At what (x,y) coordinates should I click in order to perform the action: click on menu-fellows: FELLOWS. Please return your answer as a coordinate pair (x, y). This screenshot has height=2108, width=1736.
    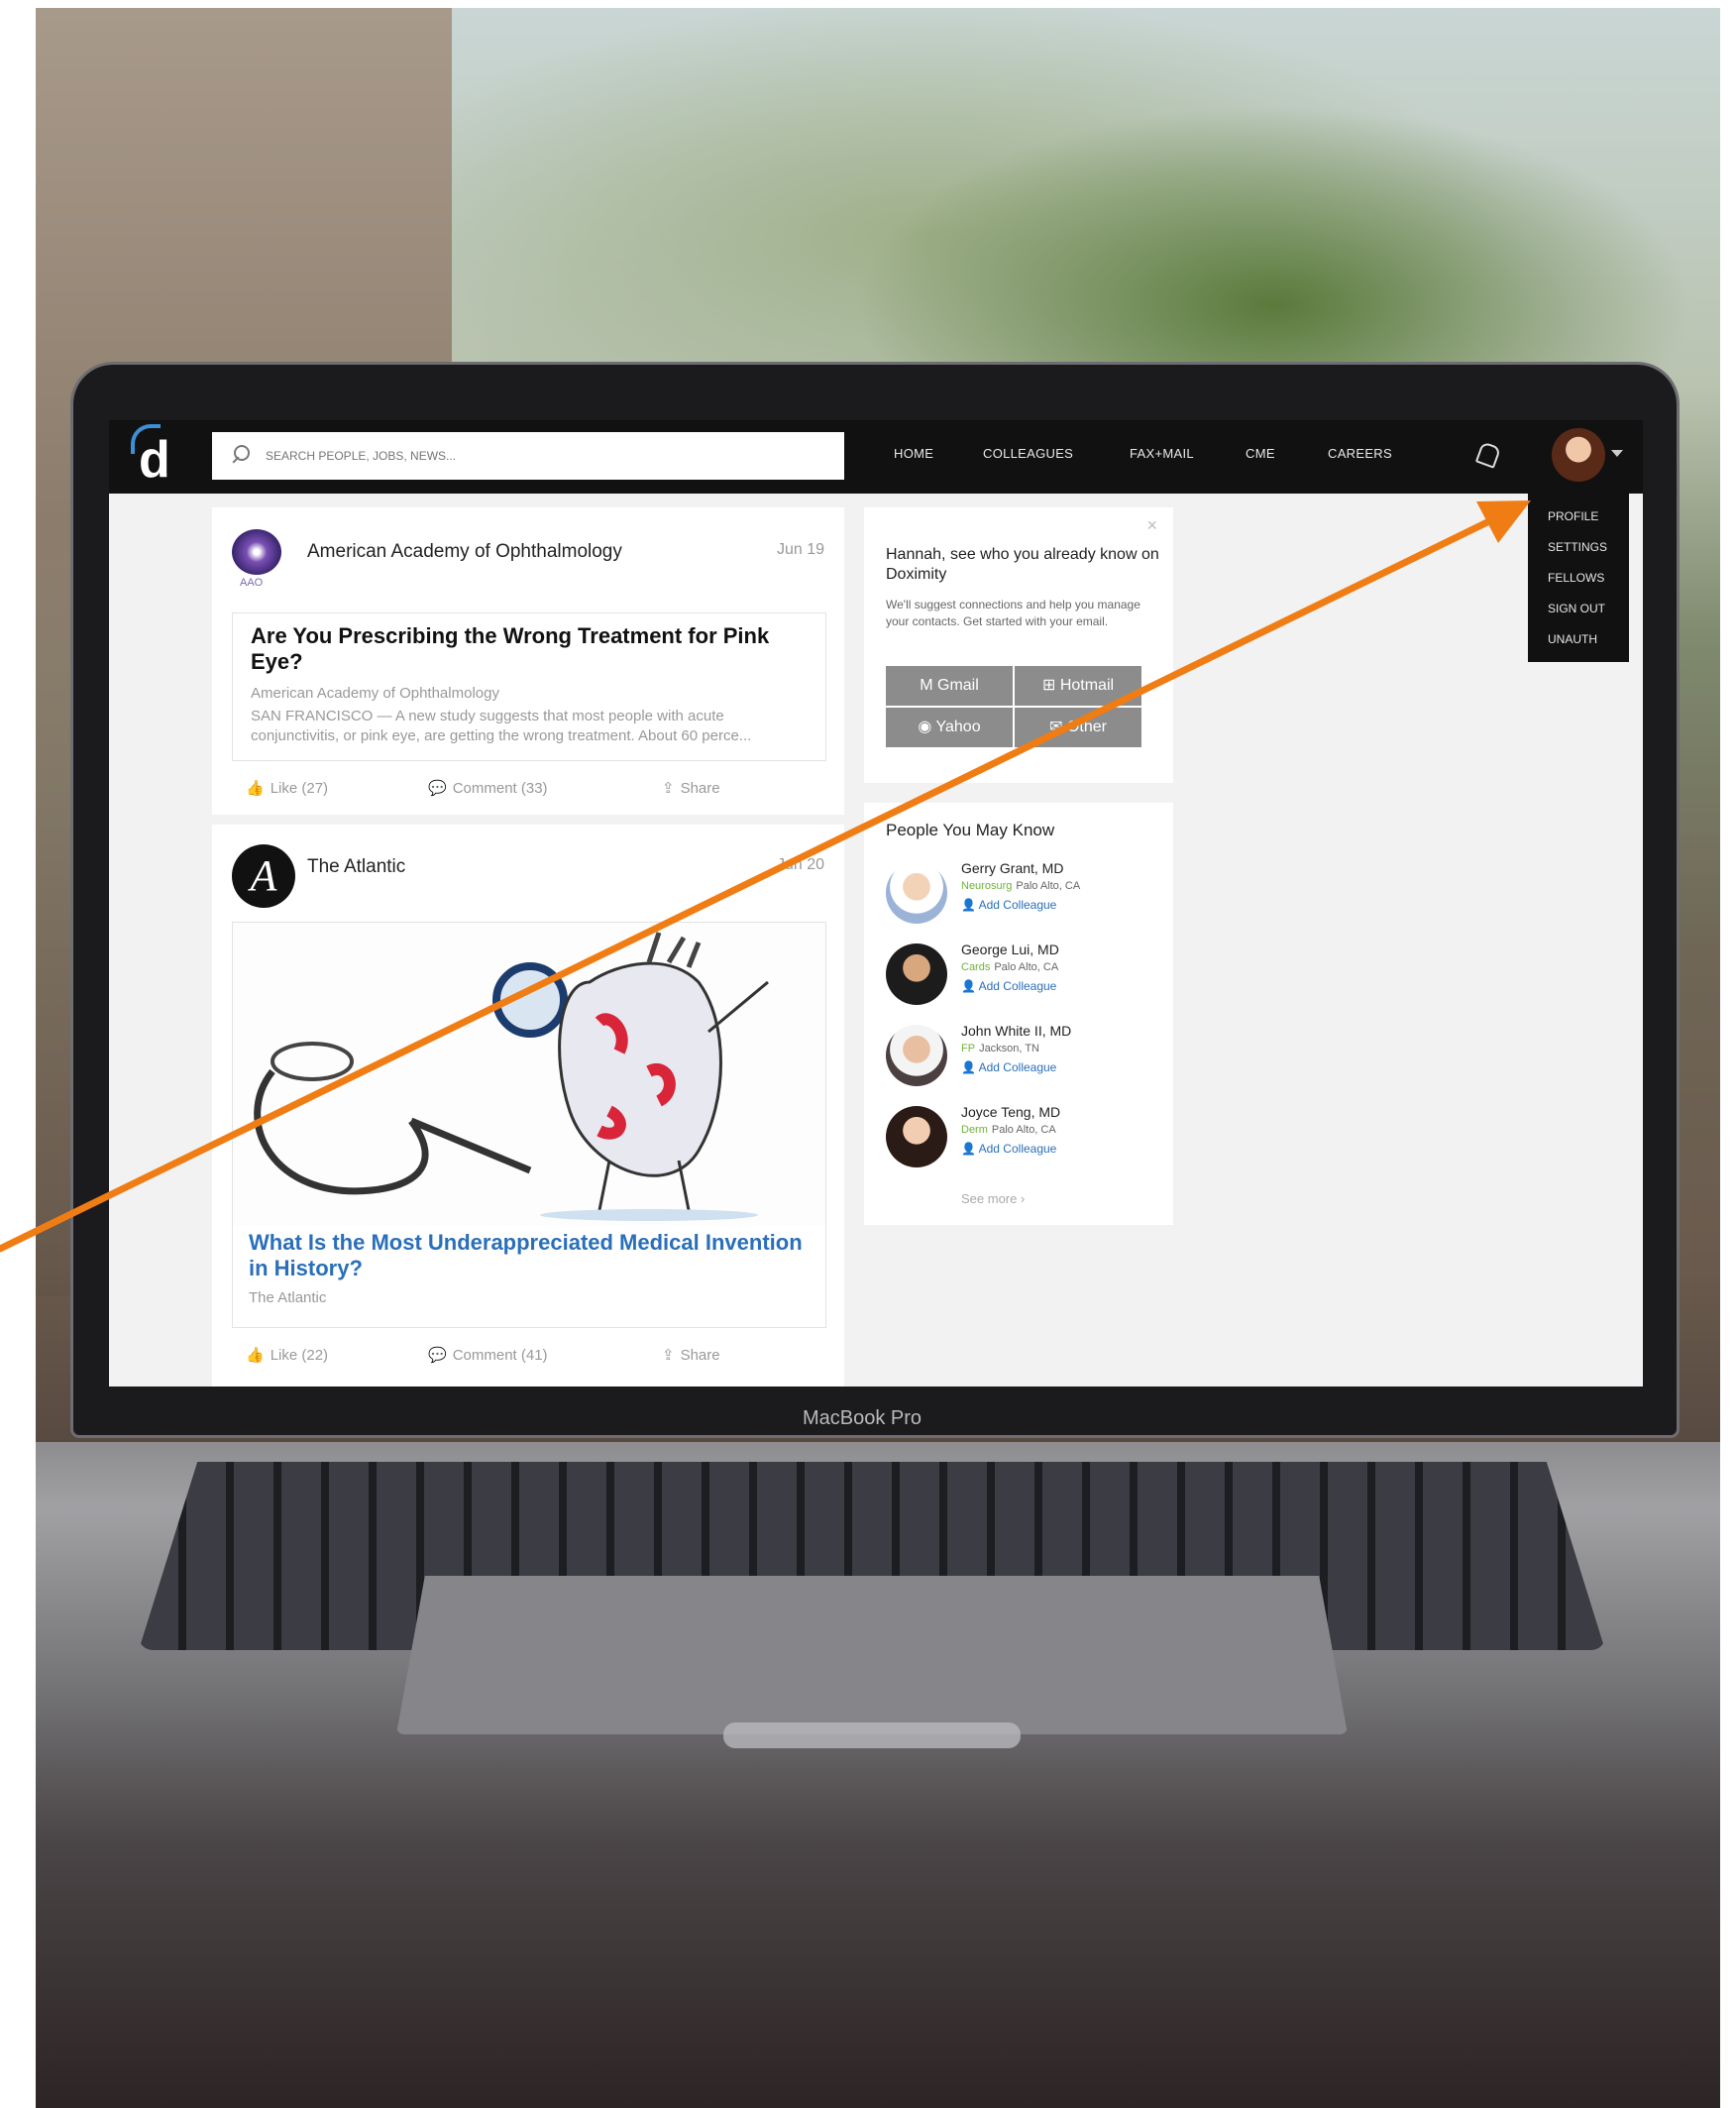
    Looking at the image, I should click on (1576, 578).